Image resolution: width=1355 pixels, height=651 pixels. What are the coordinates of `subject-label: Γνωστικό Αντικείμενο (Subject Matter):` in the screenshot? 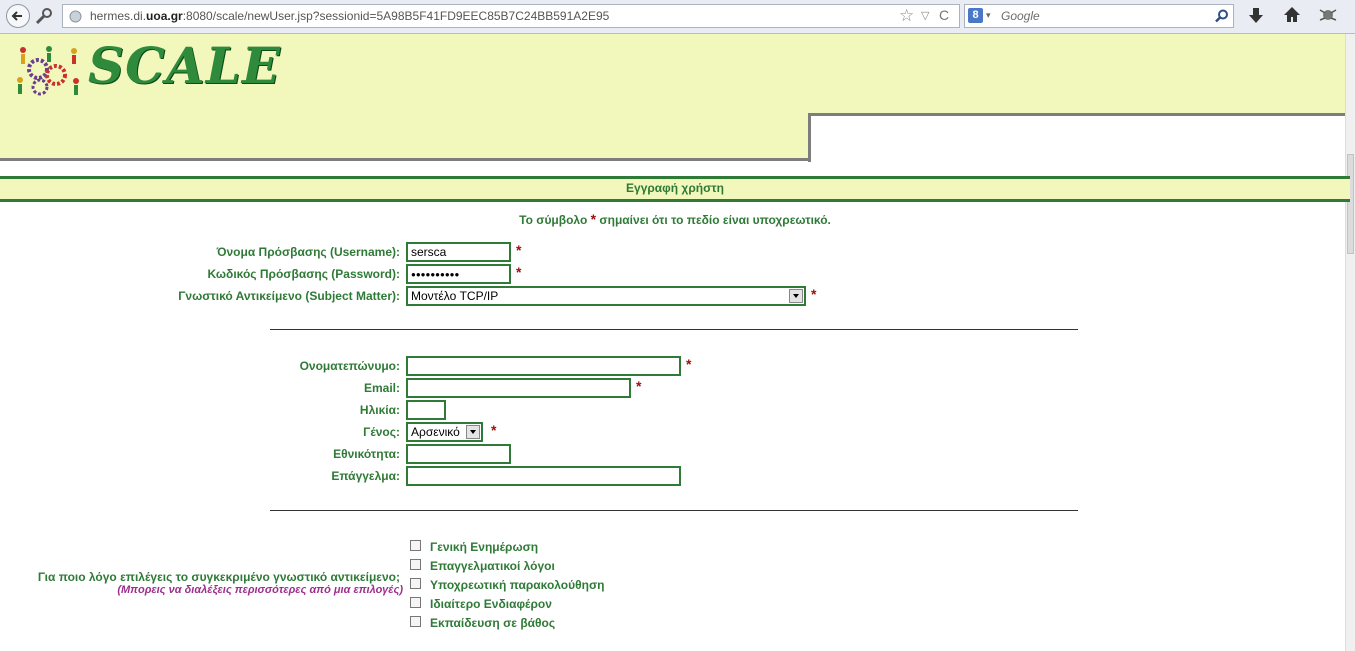 It's located at (289, 296).